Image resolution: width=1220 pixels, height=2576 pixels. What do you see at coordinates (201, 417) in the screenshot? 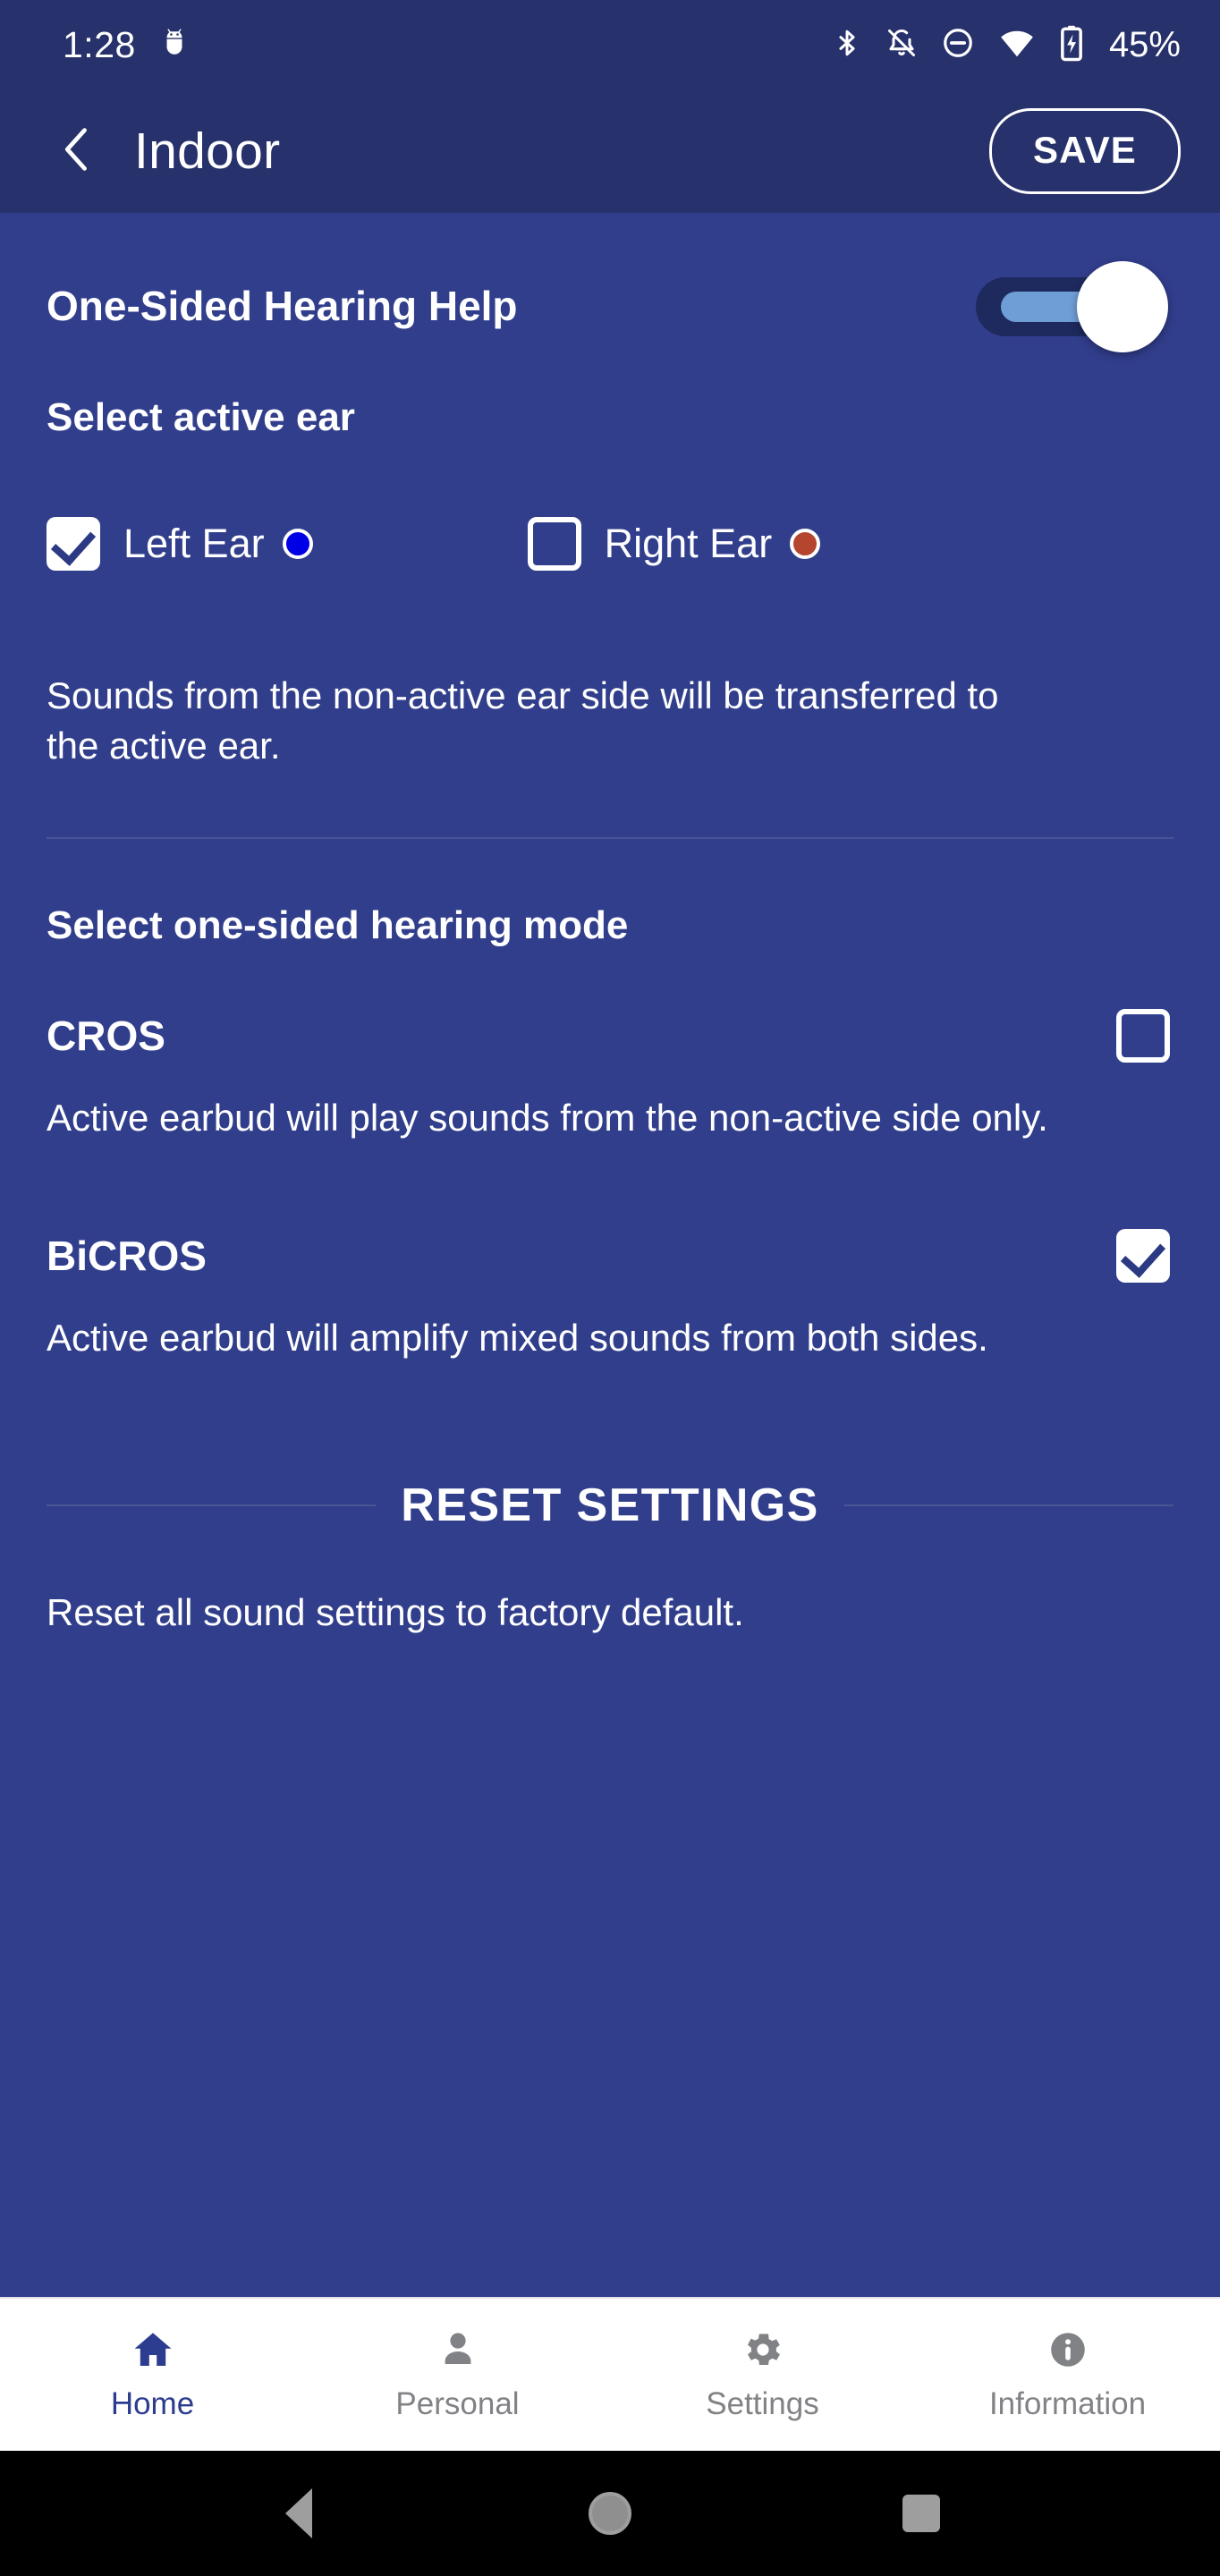
I see `select-active-ear-title: Select active ear` at bounding box center [201, 417].